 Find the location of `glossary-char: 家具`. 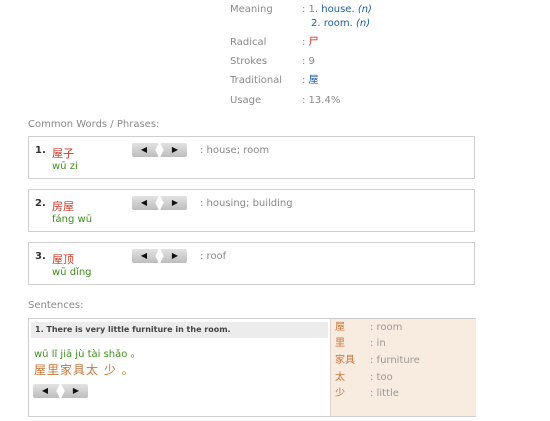

glossary-char: 家具 is located at coordinates (345, 361).